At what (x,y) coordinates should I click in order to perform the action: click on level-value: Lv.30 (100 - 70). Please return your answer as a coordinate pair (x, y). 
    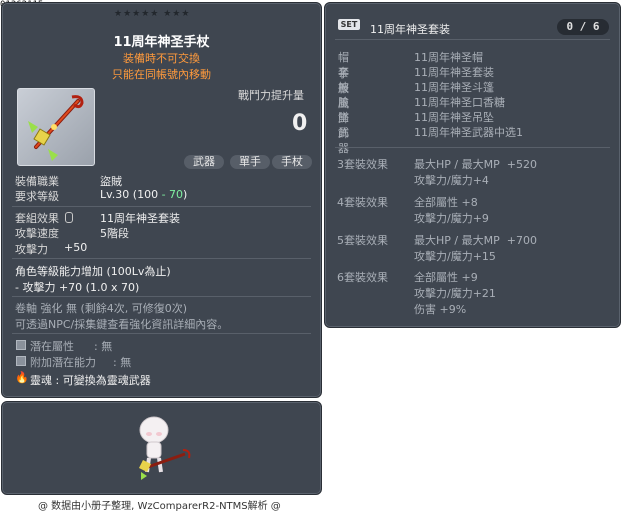
    Looking at the image, I should click on (143, 194).